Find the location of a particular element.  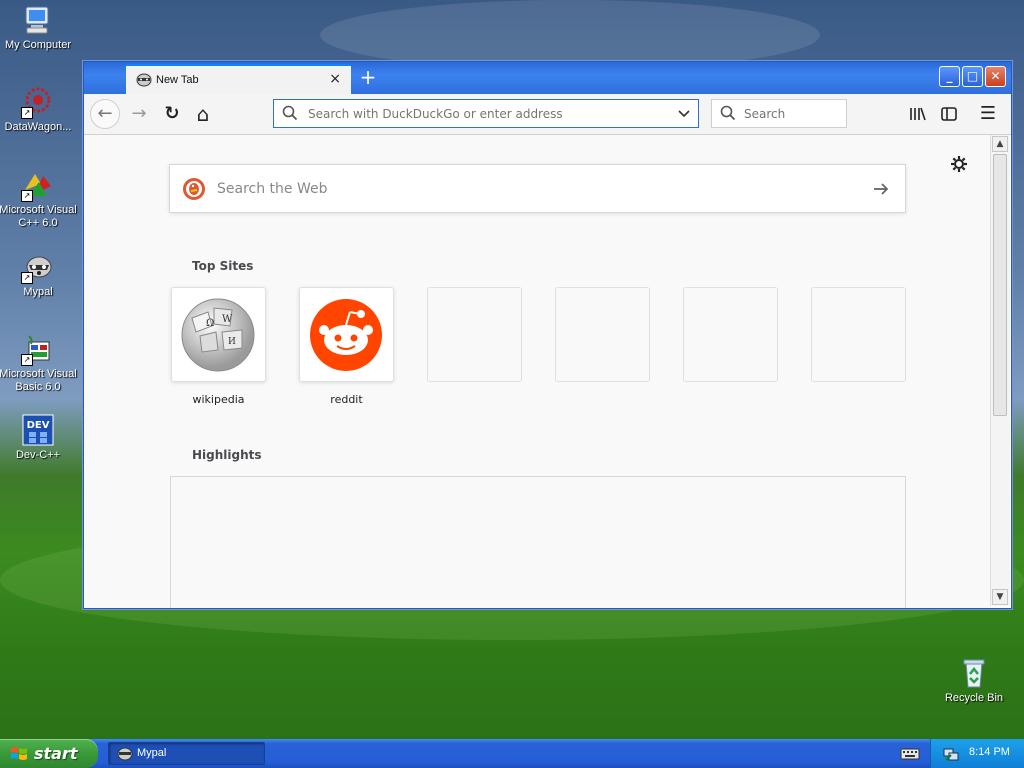

keyboard-icon is located at coordinates (910, 753).